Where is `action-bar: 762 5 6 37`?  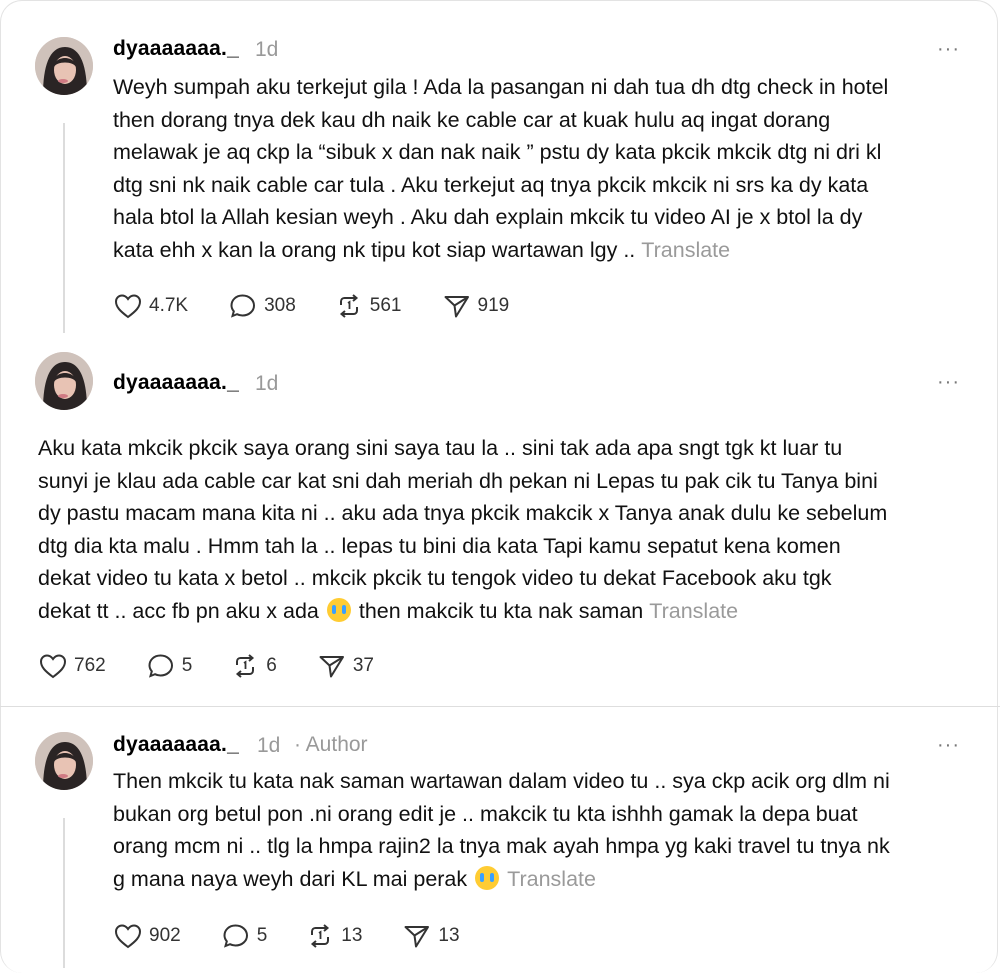 action-bar: 762 5 6 37 is located at coordinates (206, 666).